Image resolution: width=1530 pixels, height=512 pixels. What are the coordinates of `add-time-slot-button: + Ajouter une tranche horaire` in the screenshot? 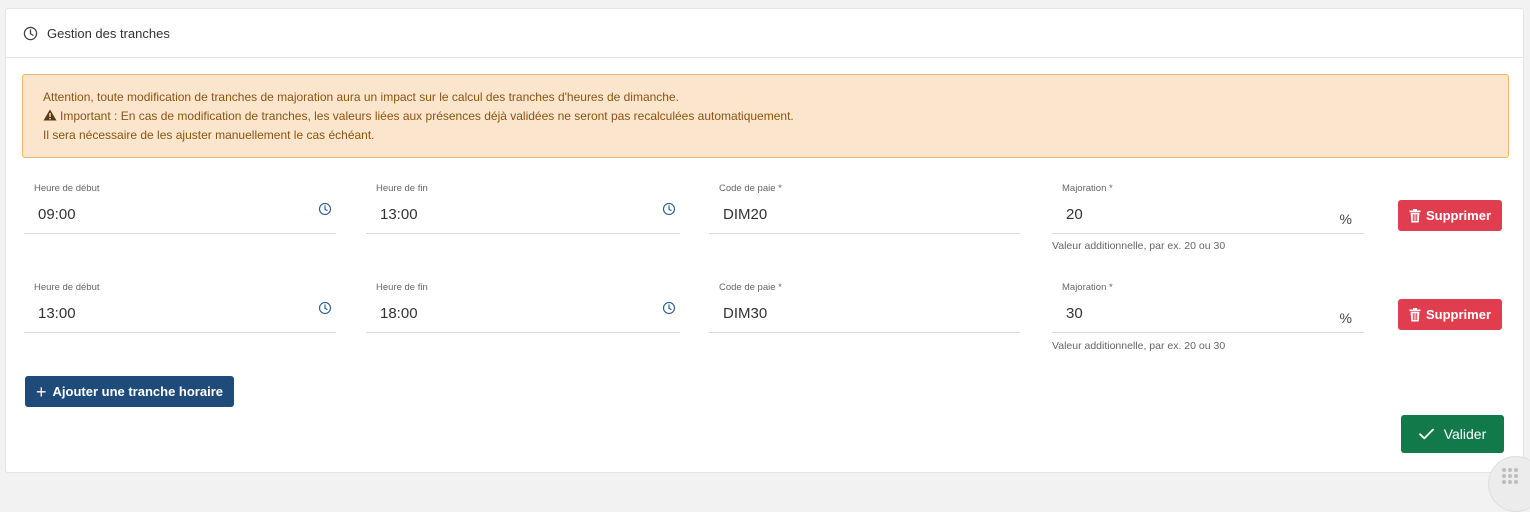 It's located at (129, 391).